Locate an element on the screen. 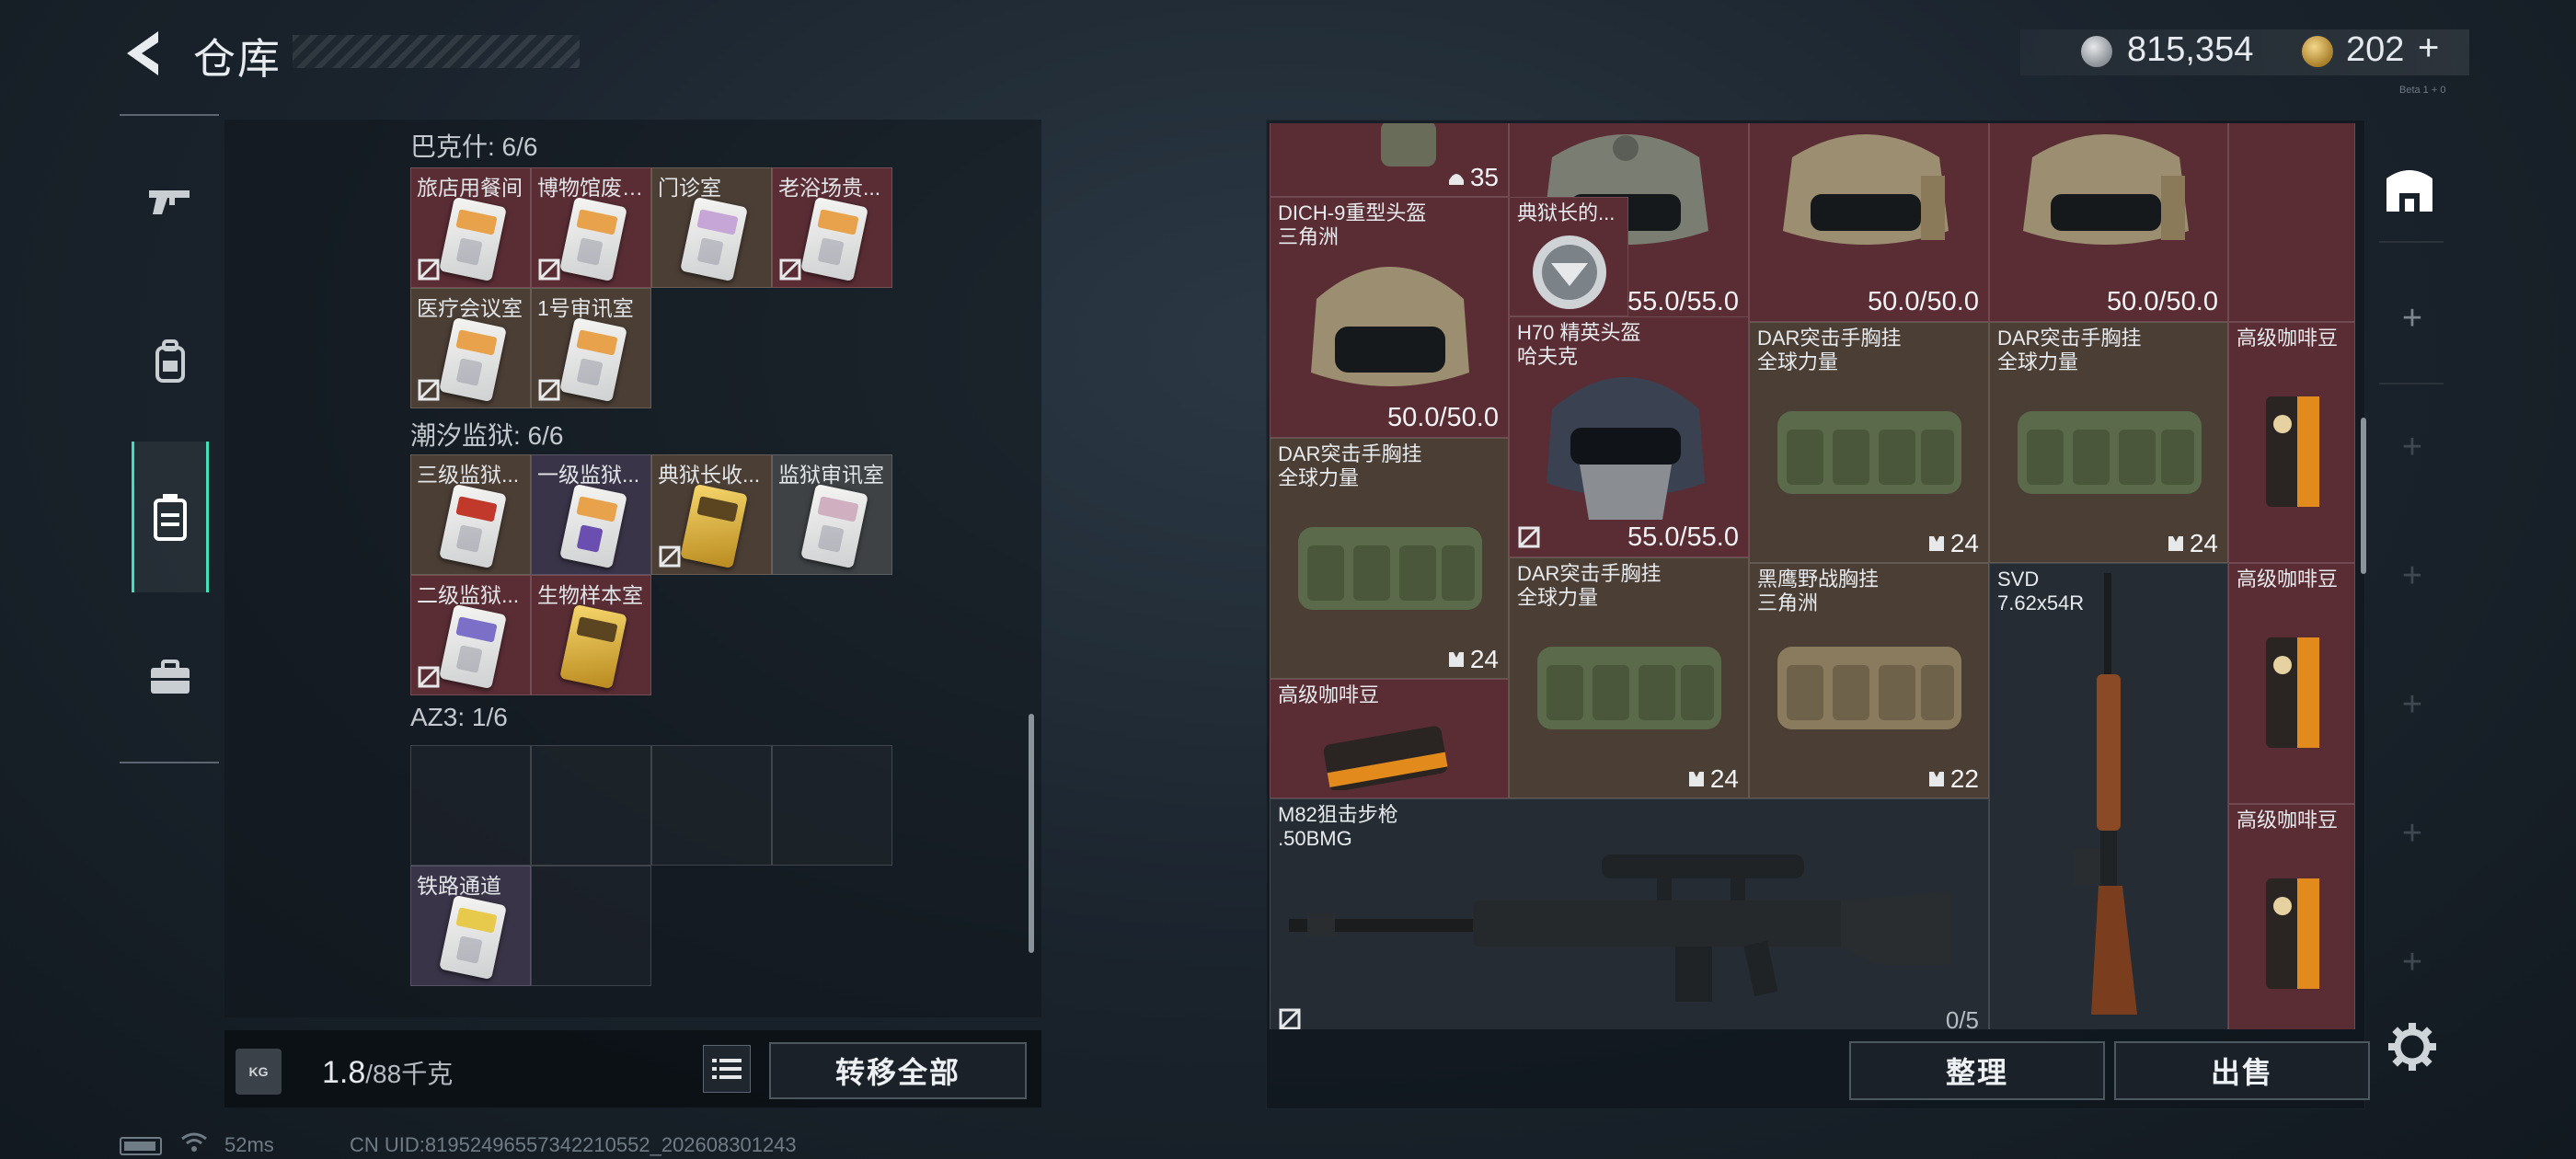 Image resolution: width=2576 pixels, height=1159 pixels. left-scrollbar is located at coordinates (1031, 833).